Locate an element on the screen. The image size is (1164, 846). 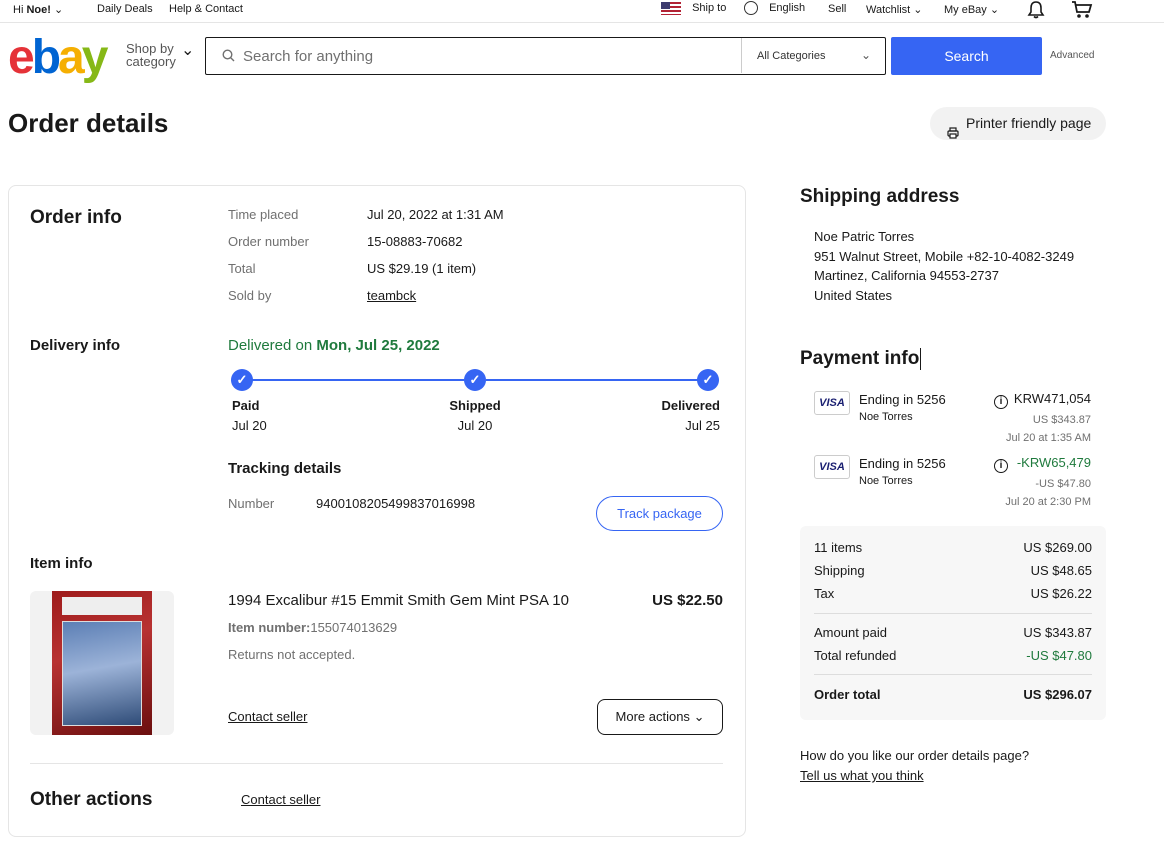
ship-to-label: Ship to is located at coordinates (709, 8).